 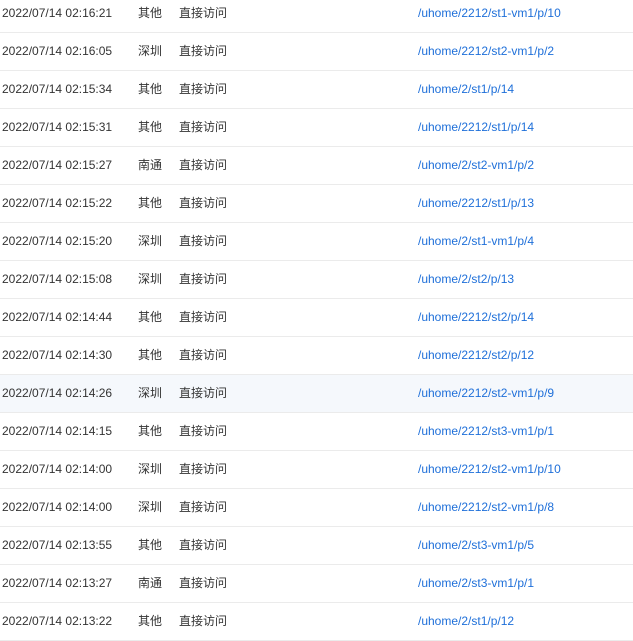 What do you see at coordinates (57, 165) in the screenshot?
I see `visit-time: 2022/07/14 02:15:27` at bounding box center [57, 165].